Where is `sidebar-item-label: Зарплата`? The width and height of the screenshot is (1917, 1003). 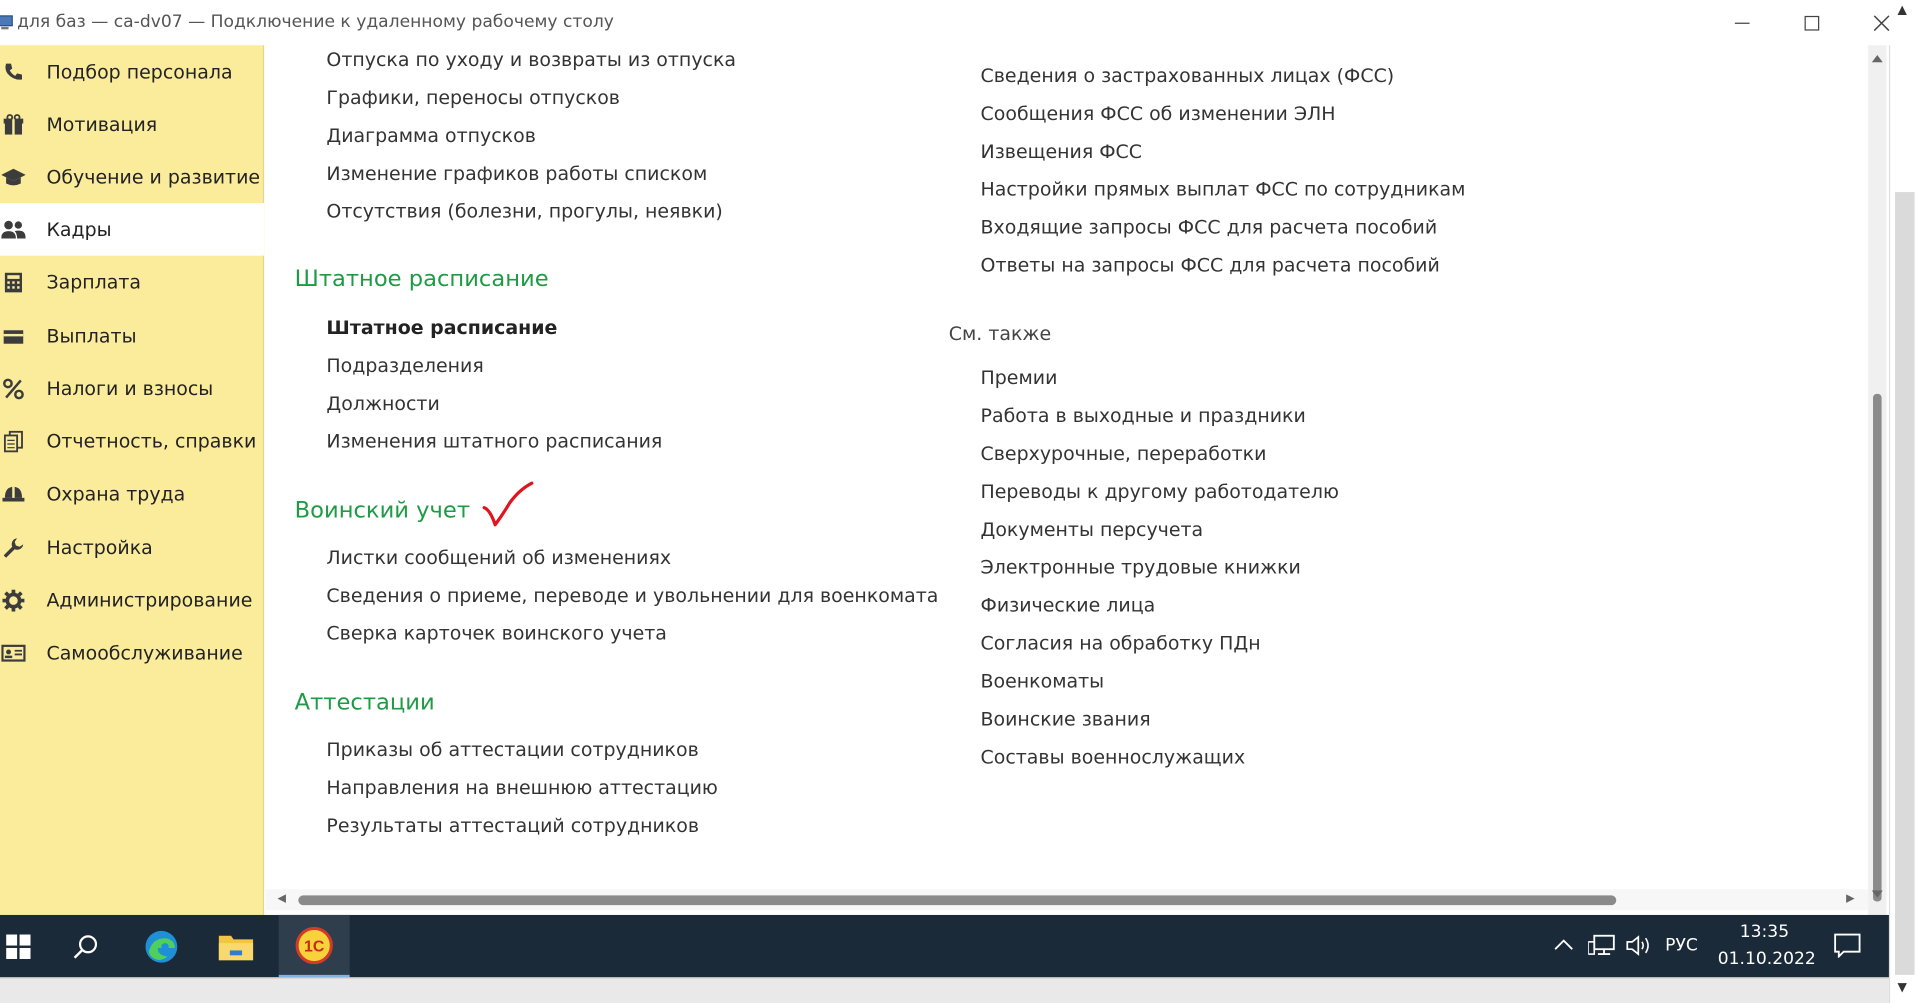
sidebar-item-label: Зарплата is located at coordinates (94, 281).